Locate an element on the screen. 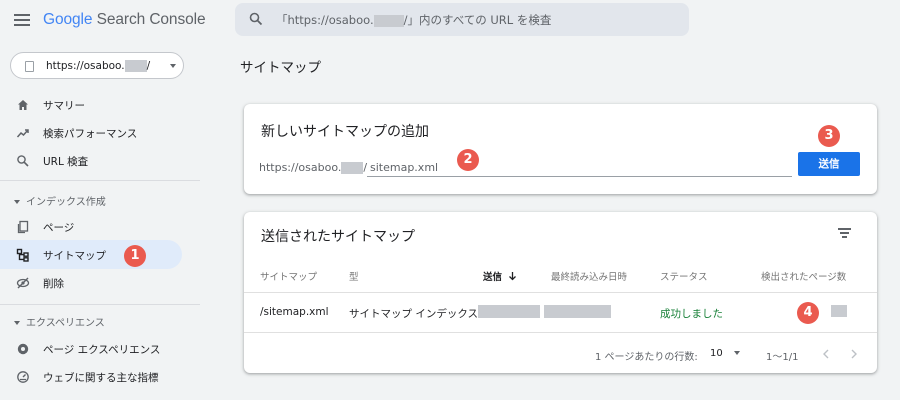 This screenshot has width=900, height=400. section-header-experience: エクスペリエンス is located at coordinates (59, 321).